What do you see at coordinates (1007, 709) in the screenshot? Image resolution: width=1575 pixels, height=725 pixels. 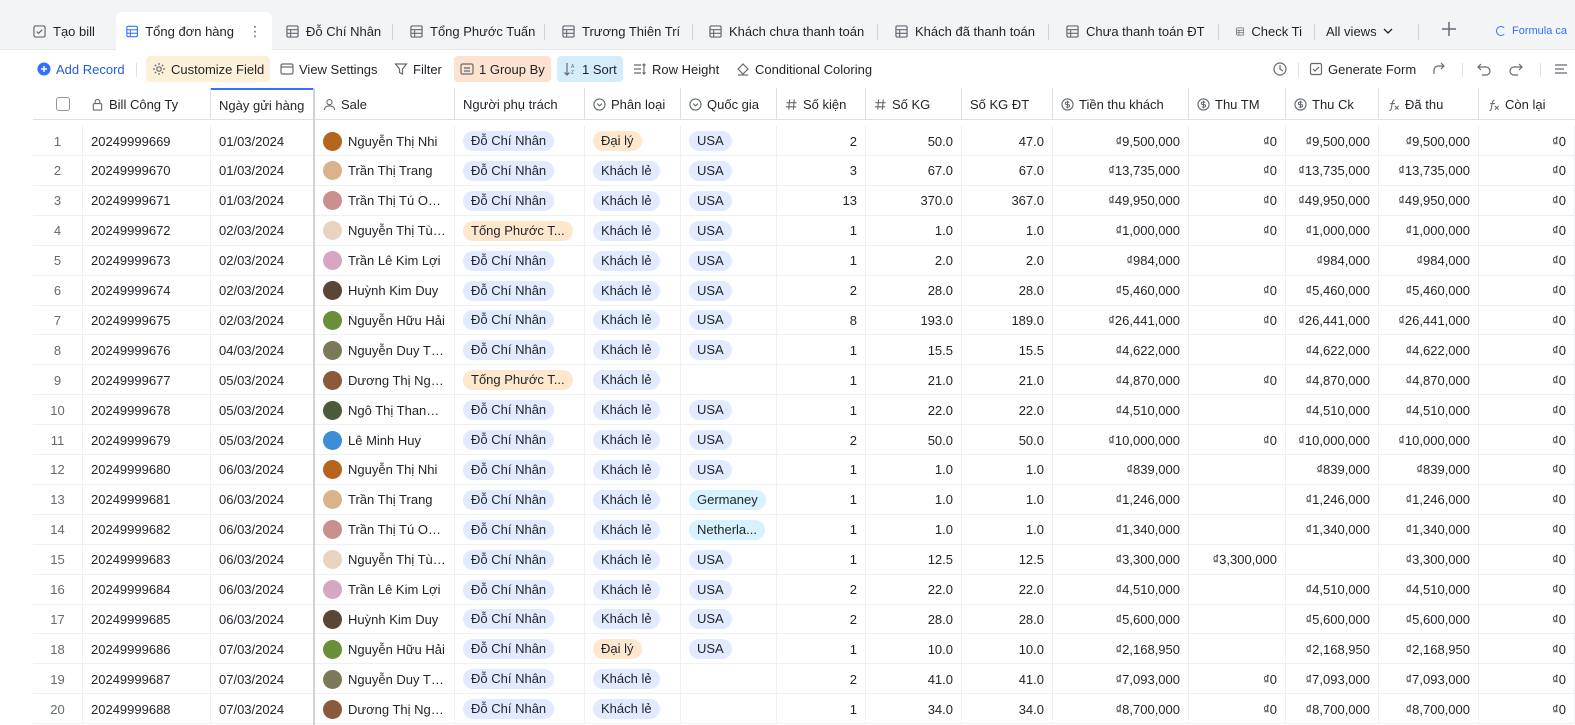 I see `cell-kgdt: 34.0` at bounding box center [1007, 709].